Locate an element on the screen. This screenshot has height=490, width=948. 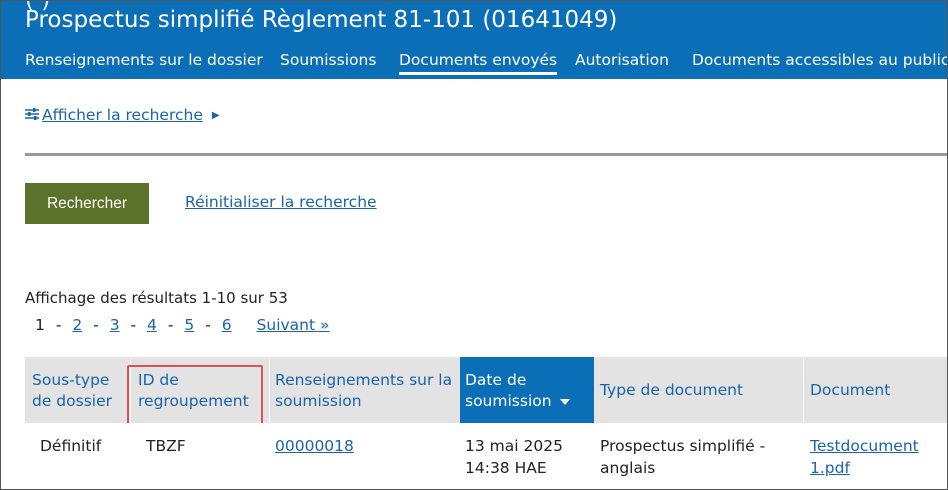
pager-page-6: 6 is located at coordinates (227, 325).